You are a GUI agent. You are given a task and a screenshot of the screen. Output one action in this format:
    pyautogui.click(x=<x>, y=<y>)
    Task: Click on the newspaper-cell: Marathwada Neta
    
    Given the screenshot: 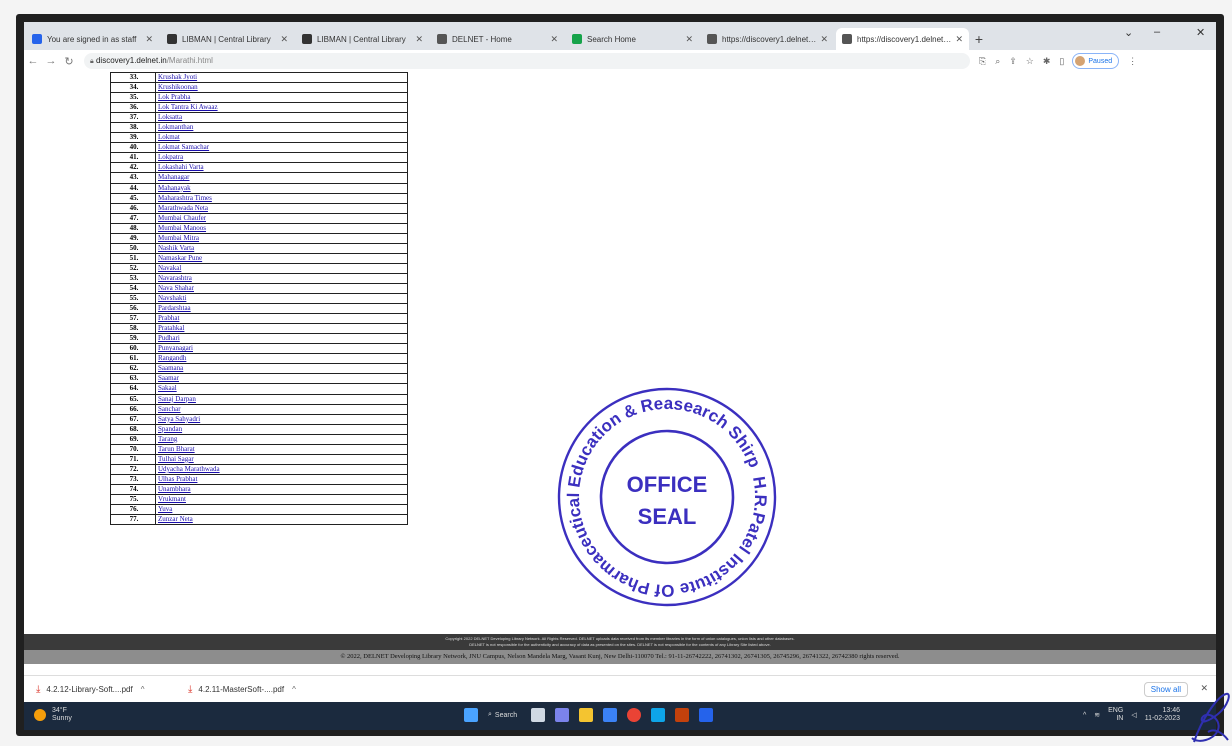 What is the action you would take?
    pyautogui.click(x=281, y=208)
    